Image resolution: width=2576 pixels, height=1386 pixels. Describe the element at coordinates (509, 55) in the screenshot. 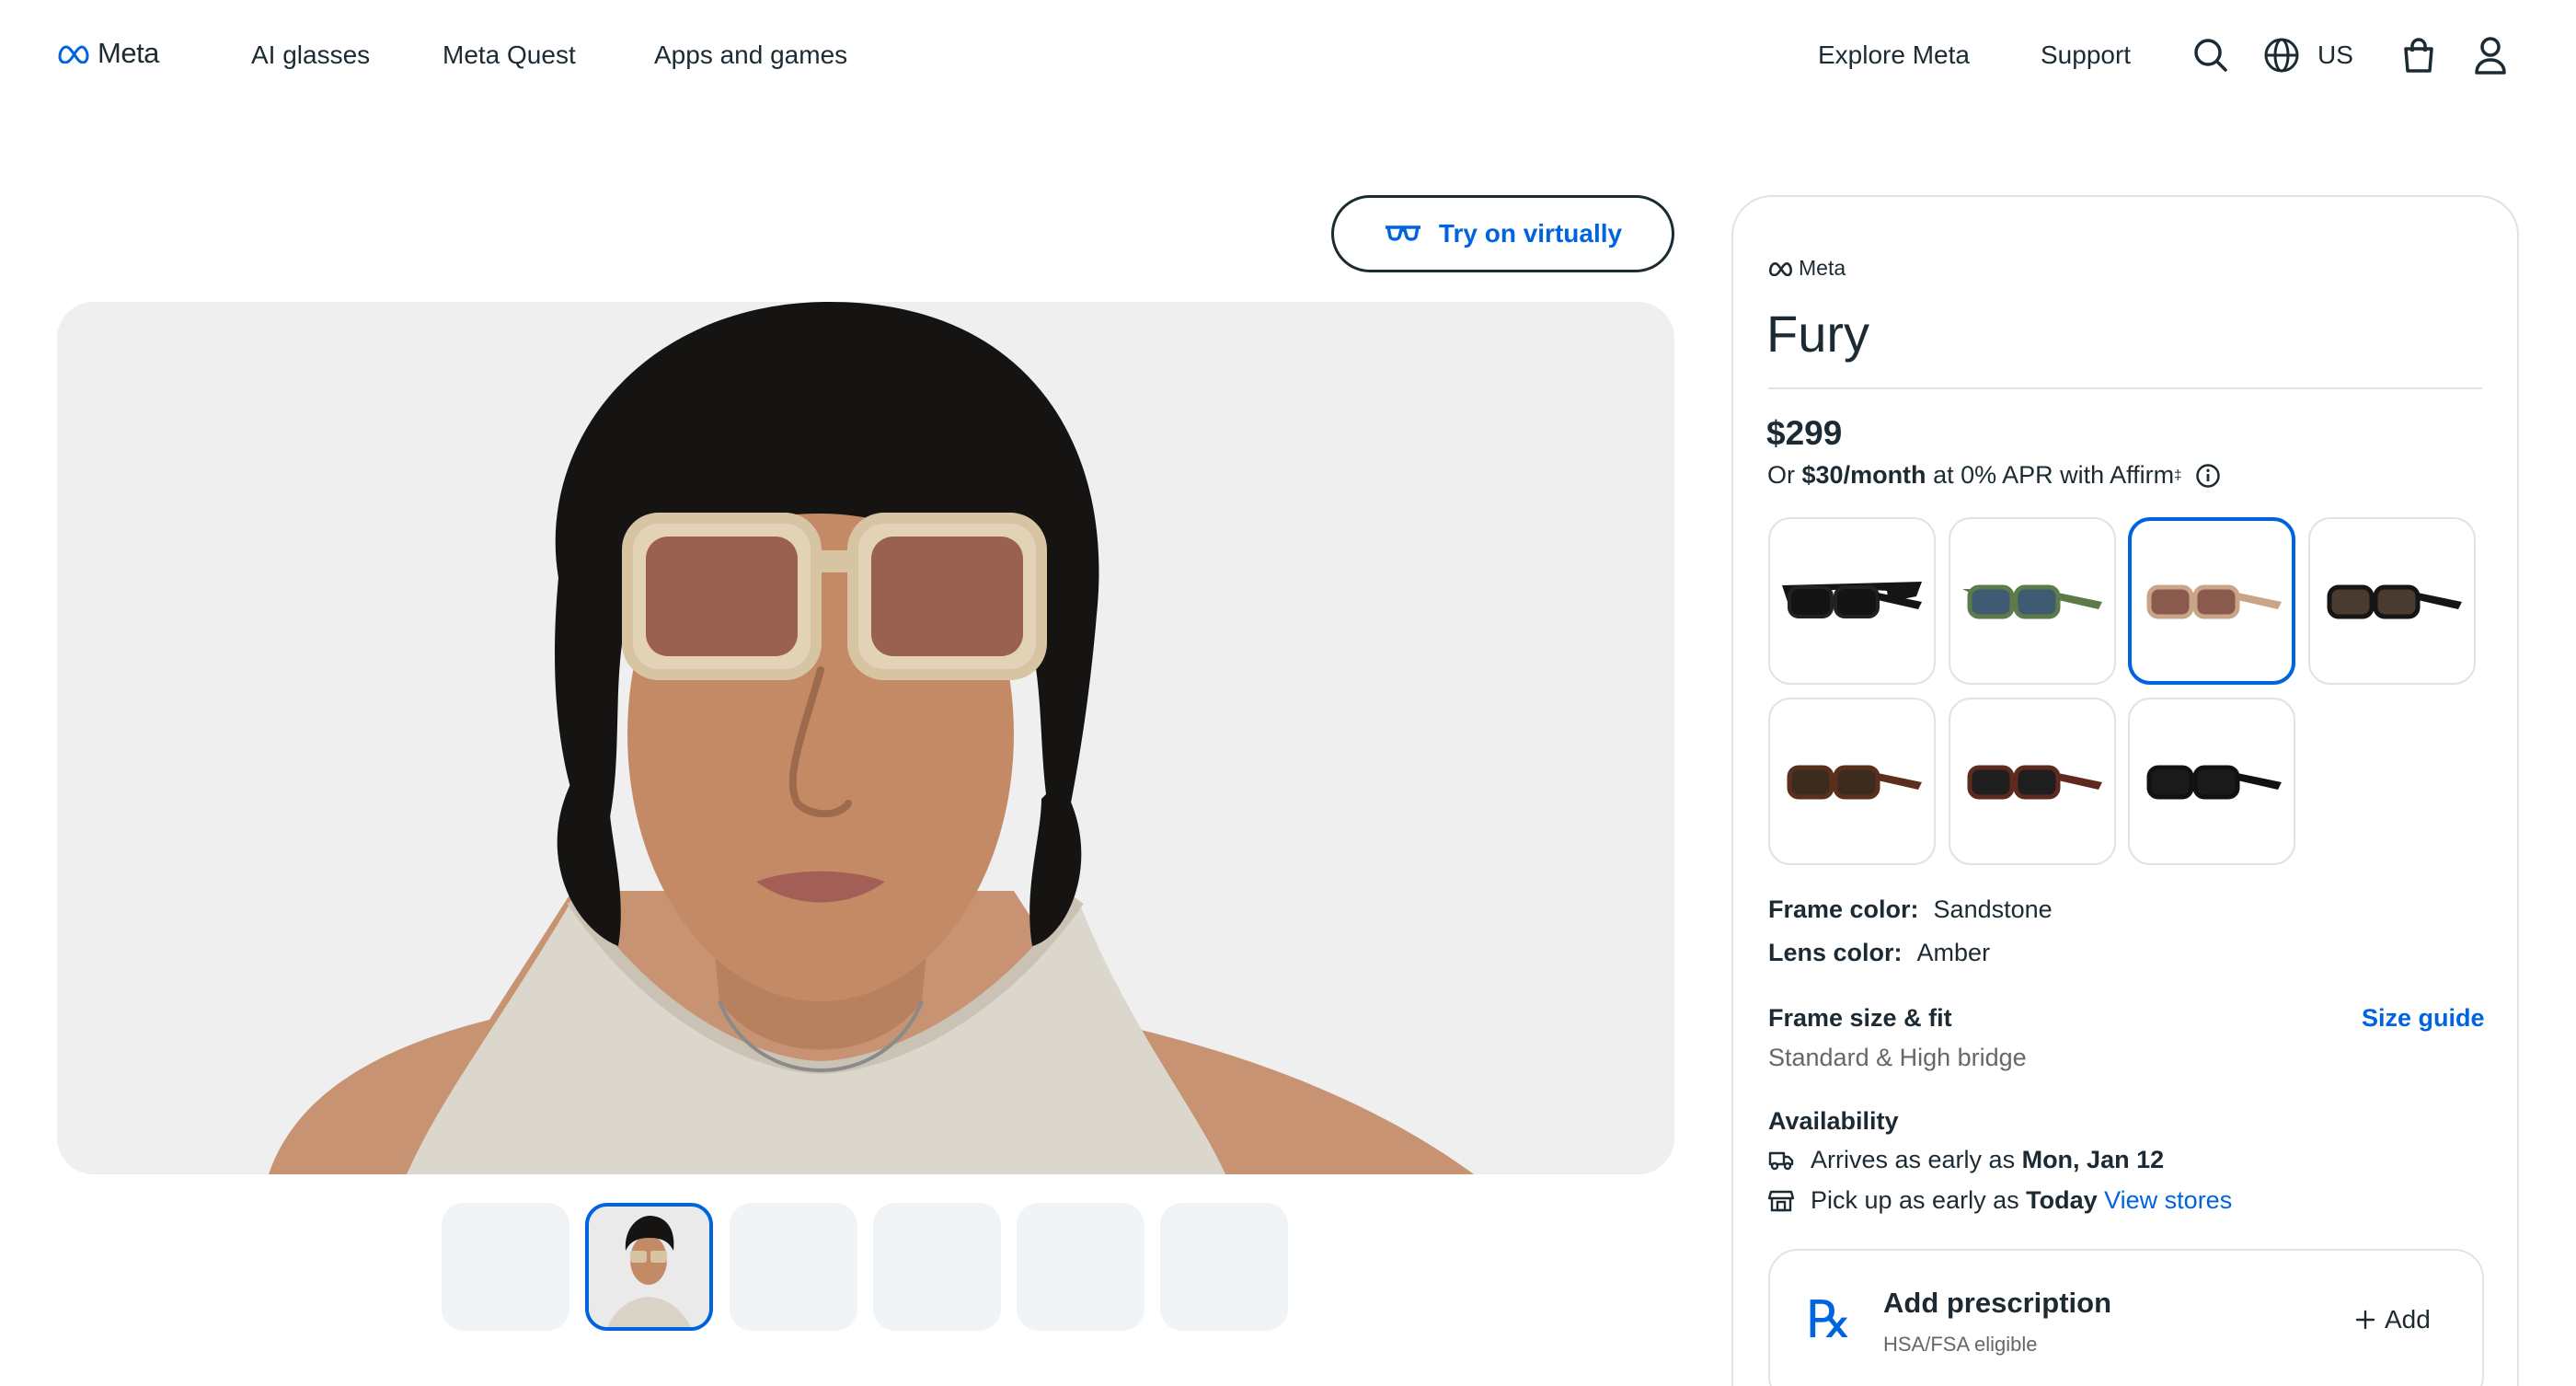

I see `nav-meta-quest: Meta Quest` at that location.